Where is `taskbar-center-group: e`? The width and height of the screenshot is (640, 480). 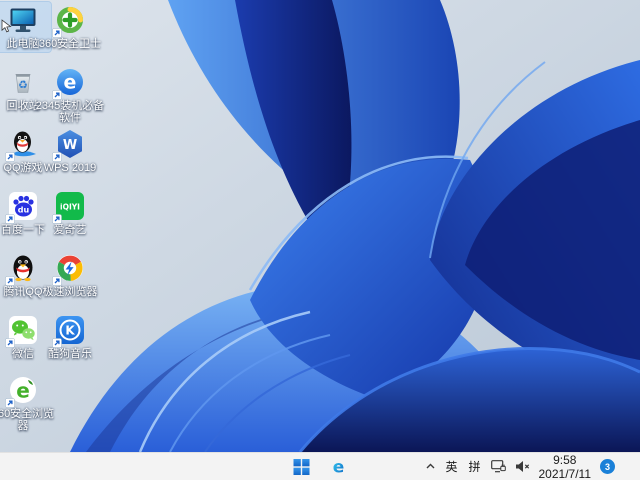 taskbar-center-group: e is located at coordinates (320, 466).